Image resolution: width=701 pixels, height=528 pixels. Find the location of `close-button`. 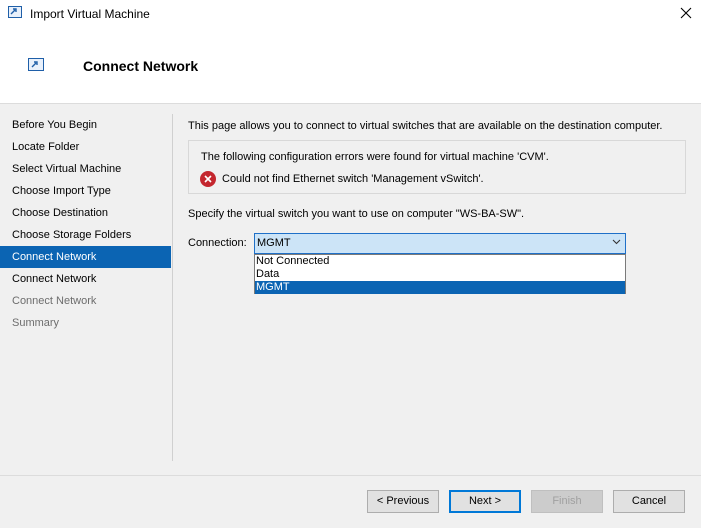

close-button is located at coordinates (686, 14).